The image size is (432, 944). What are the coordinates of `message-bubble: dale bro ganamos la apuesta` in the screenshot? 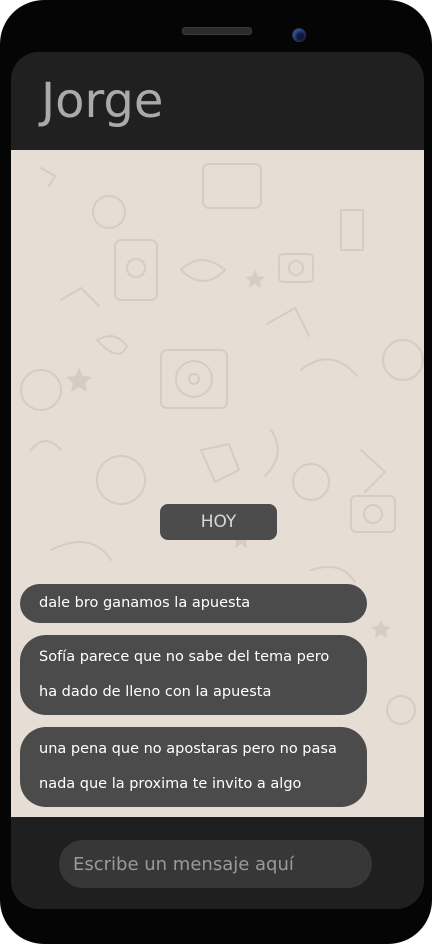 It's located at (193, 603).